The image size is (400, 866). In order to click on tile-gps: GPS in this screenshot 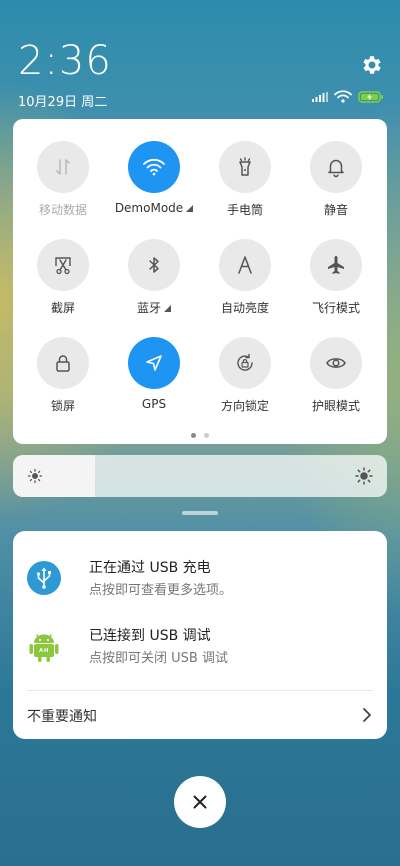, I will do `click(154, 374)`.